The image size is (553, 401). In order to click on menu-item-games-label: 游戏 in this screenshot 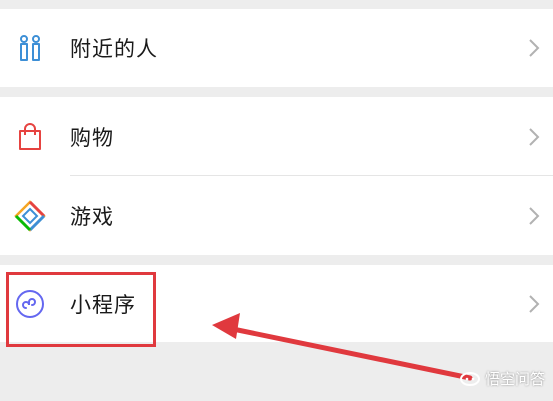, I will do `click(92, 216)`.